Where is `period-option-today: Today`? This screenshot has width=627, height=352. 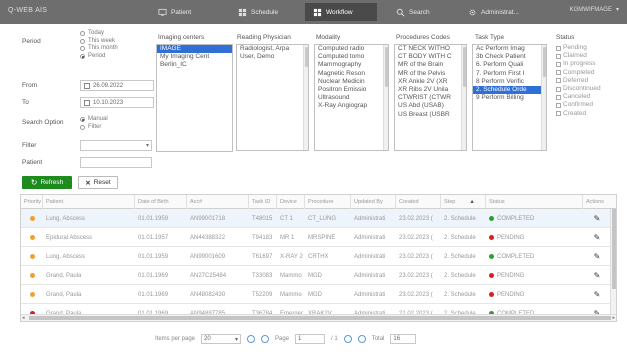
period-option-today: Today is located at coordinates (99, 34).